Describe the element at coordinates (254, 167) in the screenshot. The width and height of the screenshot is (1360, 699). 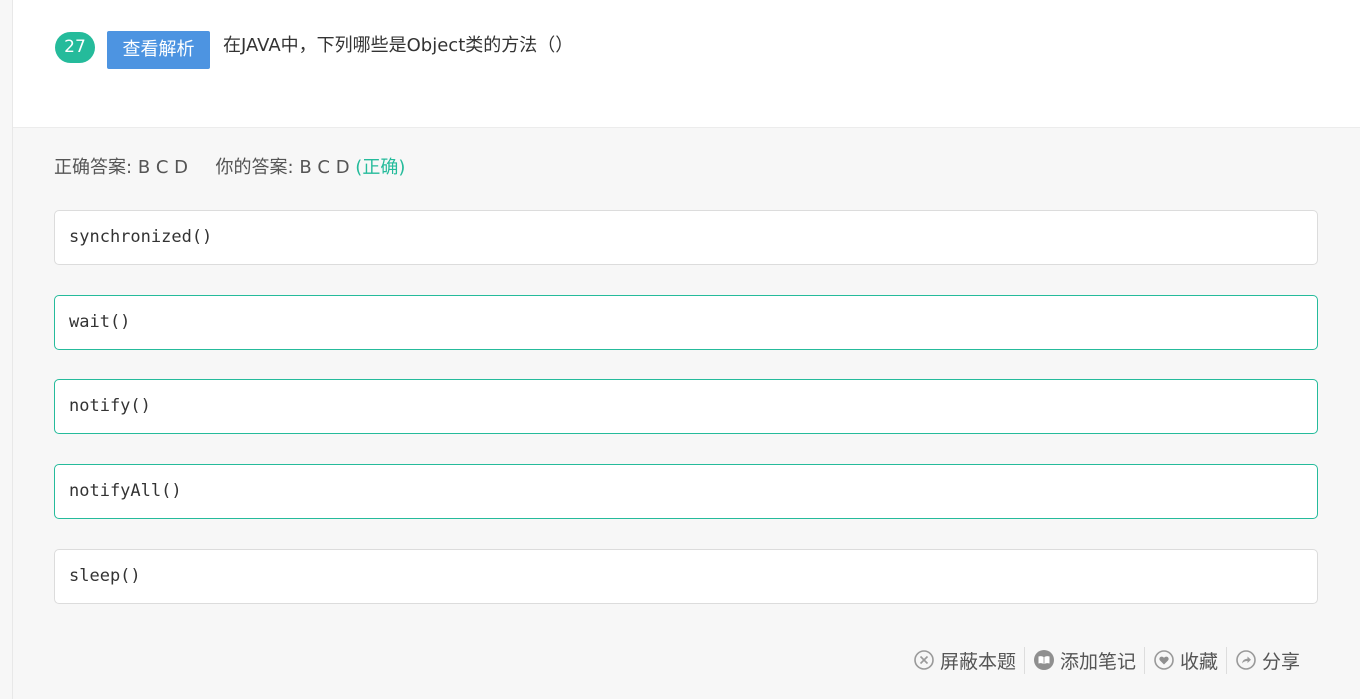
I see `your-answer-label: 你的答案:` at that location.